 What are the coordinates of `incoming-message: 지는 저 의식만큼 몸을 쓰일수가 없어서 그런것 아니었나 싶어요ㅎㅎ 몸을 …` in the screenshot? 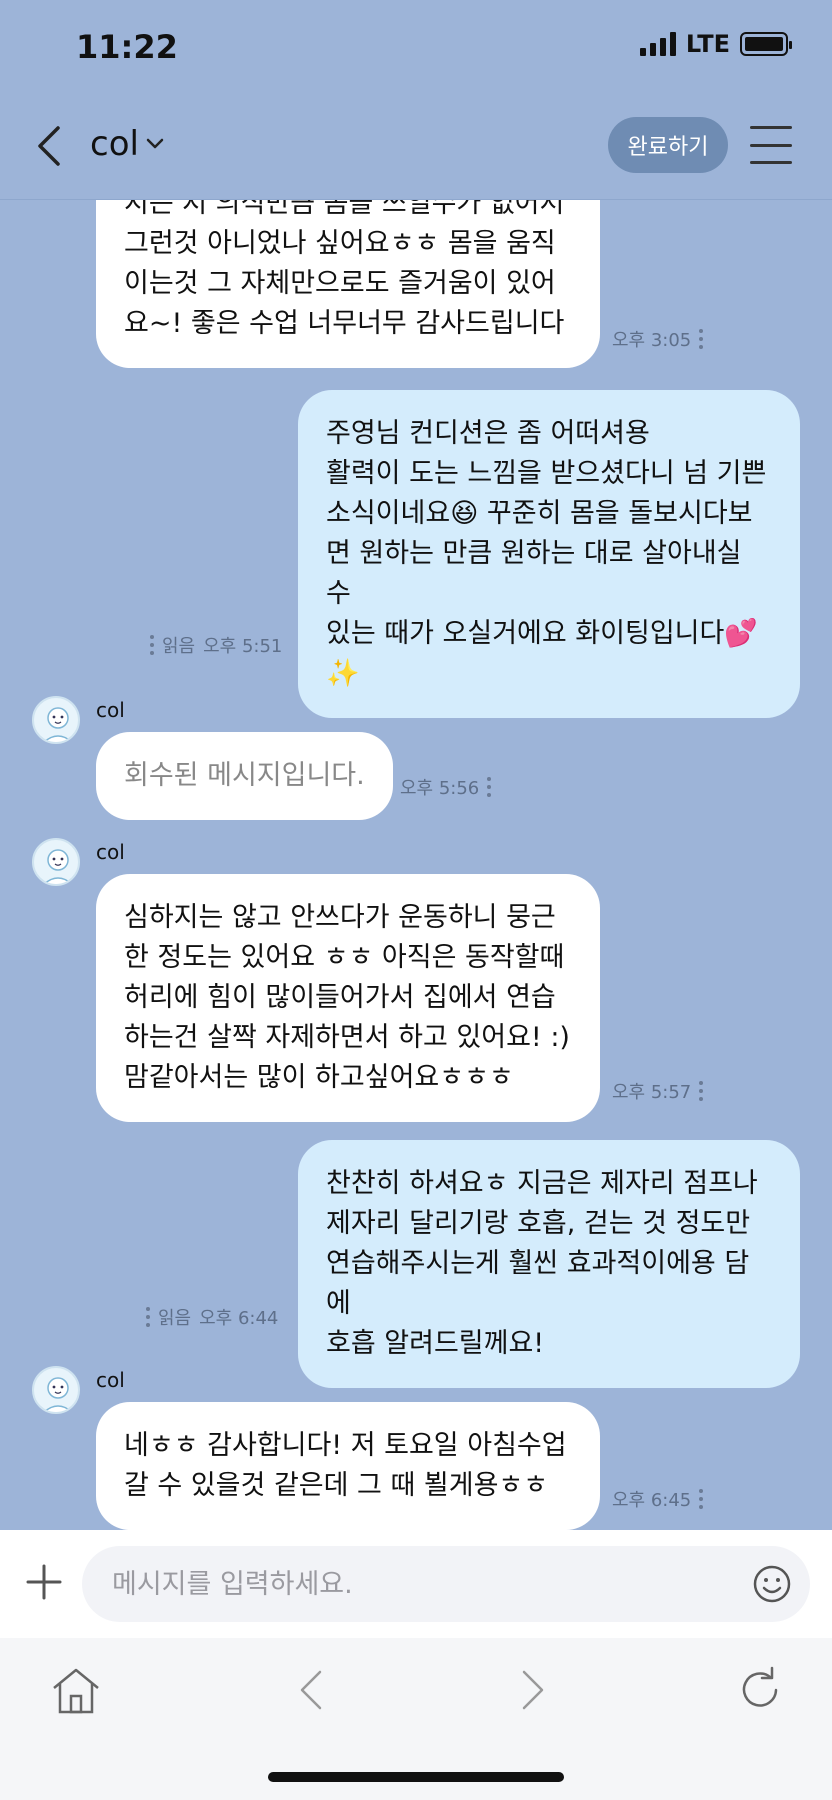 It's located at (348, 284).